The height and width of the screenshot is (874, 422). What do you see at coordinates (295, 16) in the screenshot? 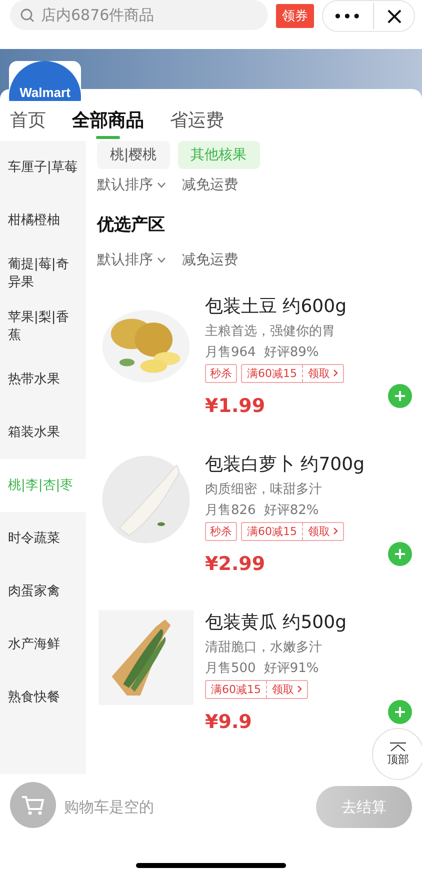
I see `coupon-button: 领券` at bounding box center [295, 16].